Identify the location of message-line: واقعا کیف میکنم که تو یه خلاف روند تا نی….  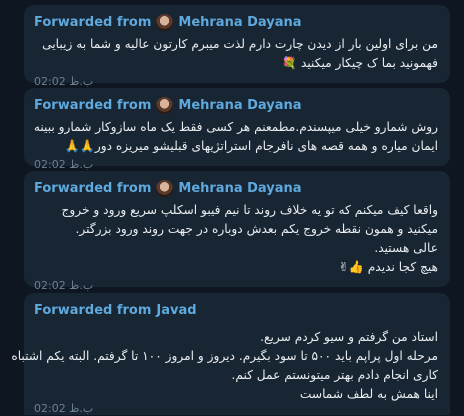
(249, 210).